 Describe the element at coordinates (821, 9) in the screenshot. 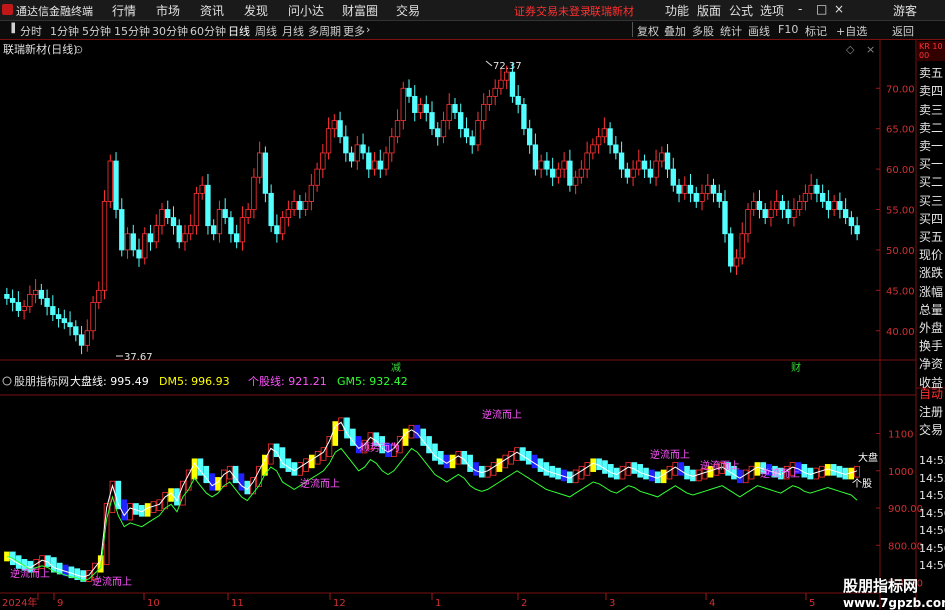

I see `maximize-button: □` at that location.